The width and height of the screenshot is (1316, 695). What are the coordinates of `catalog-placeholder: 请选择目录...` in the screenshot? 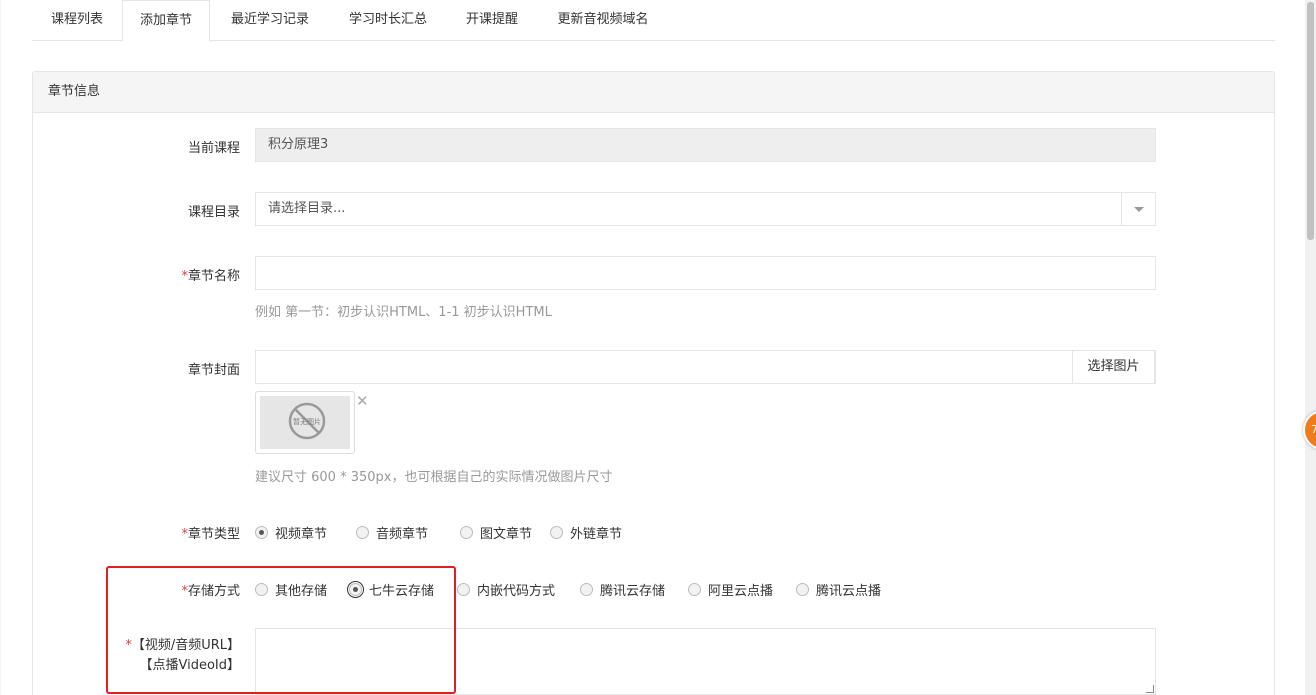 It's located at (307, 208).